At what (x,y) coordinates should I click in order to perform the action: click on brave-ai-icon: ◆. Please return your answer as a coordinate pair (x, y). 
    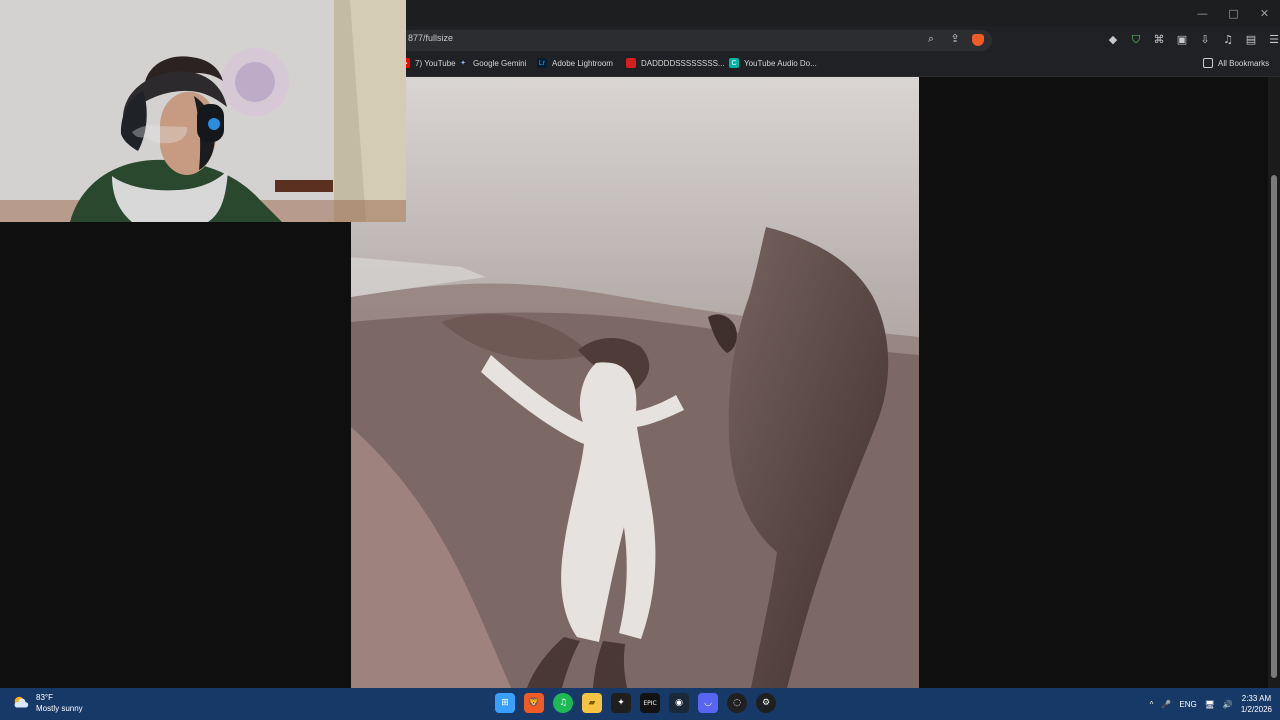
    Looking at the image, I should click on (1113, 40).